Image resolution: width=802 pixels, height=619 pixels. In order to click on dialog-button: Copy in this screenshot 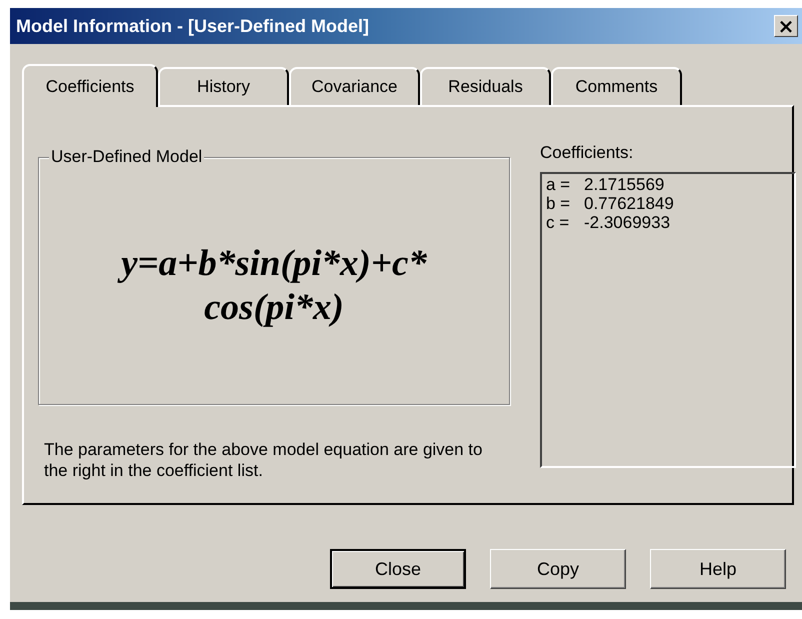, I will do `click(558, 569)`.